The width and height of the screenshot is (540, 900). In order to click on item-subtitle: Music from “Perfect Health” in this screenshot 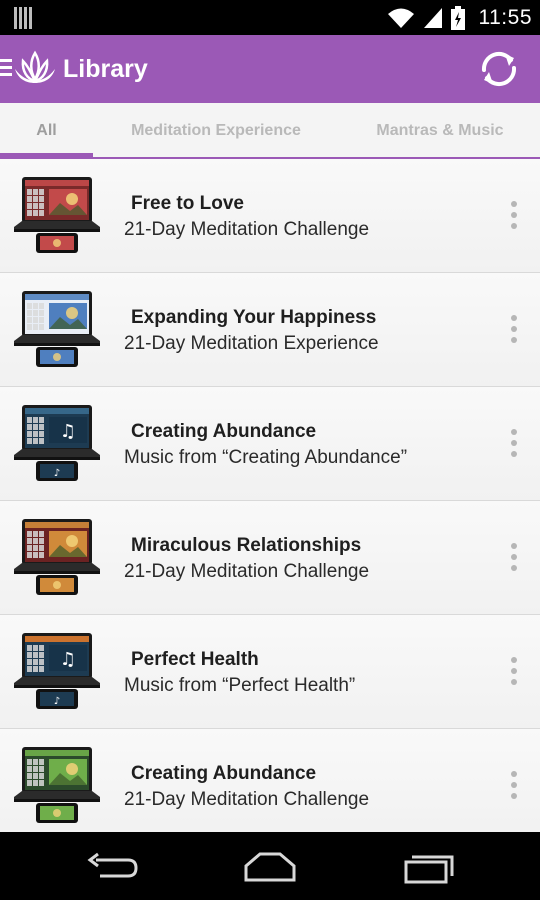, I will do `click(240, 685)`.